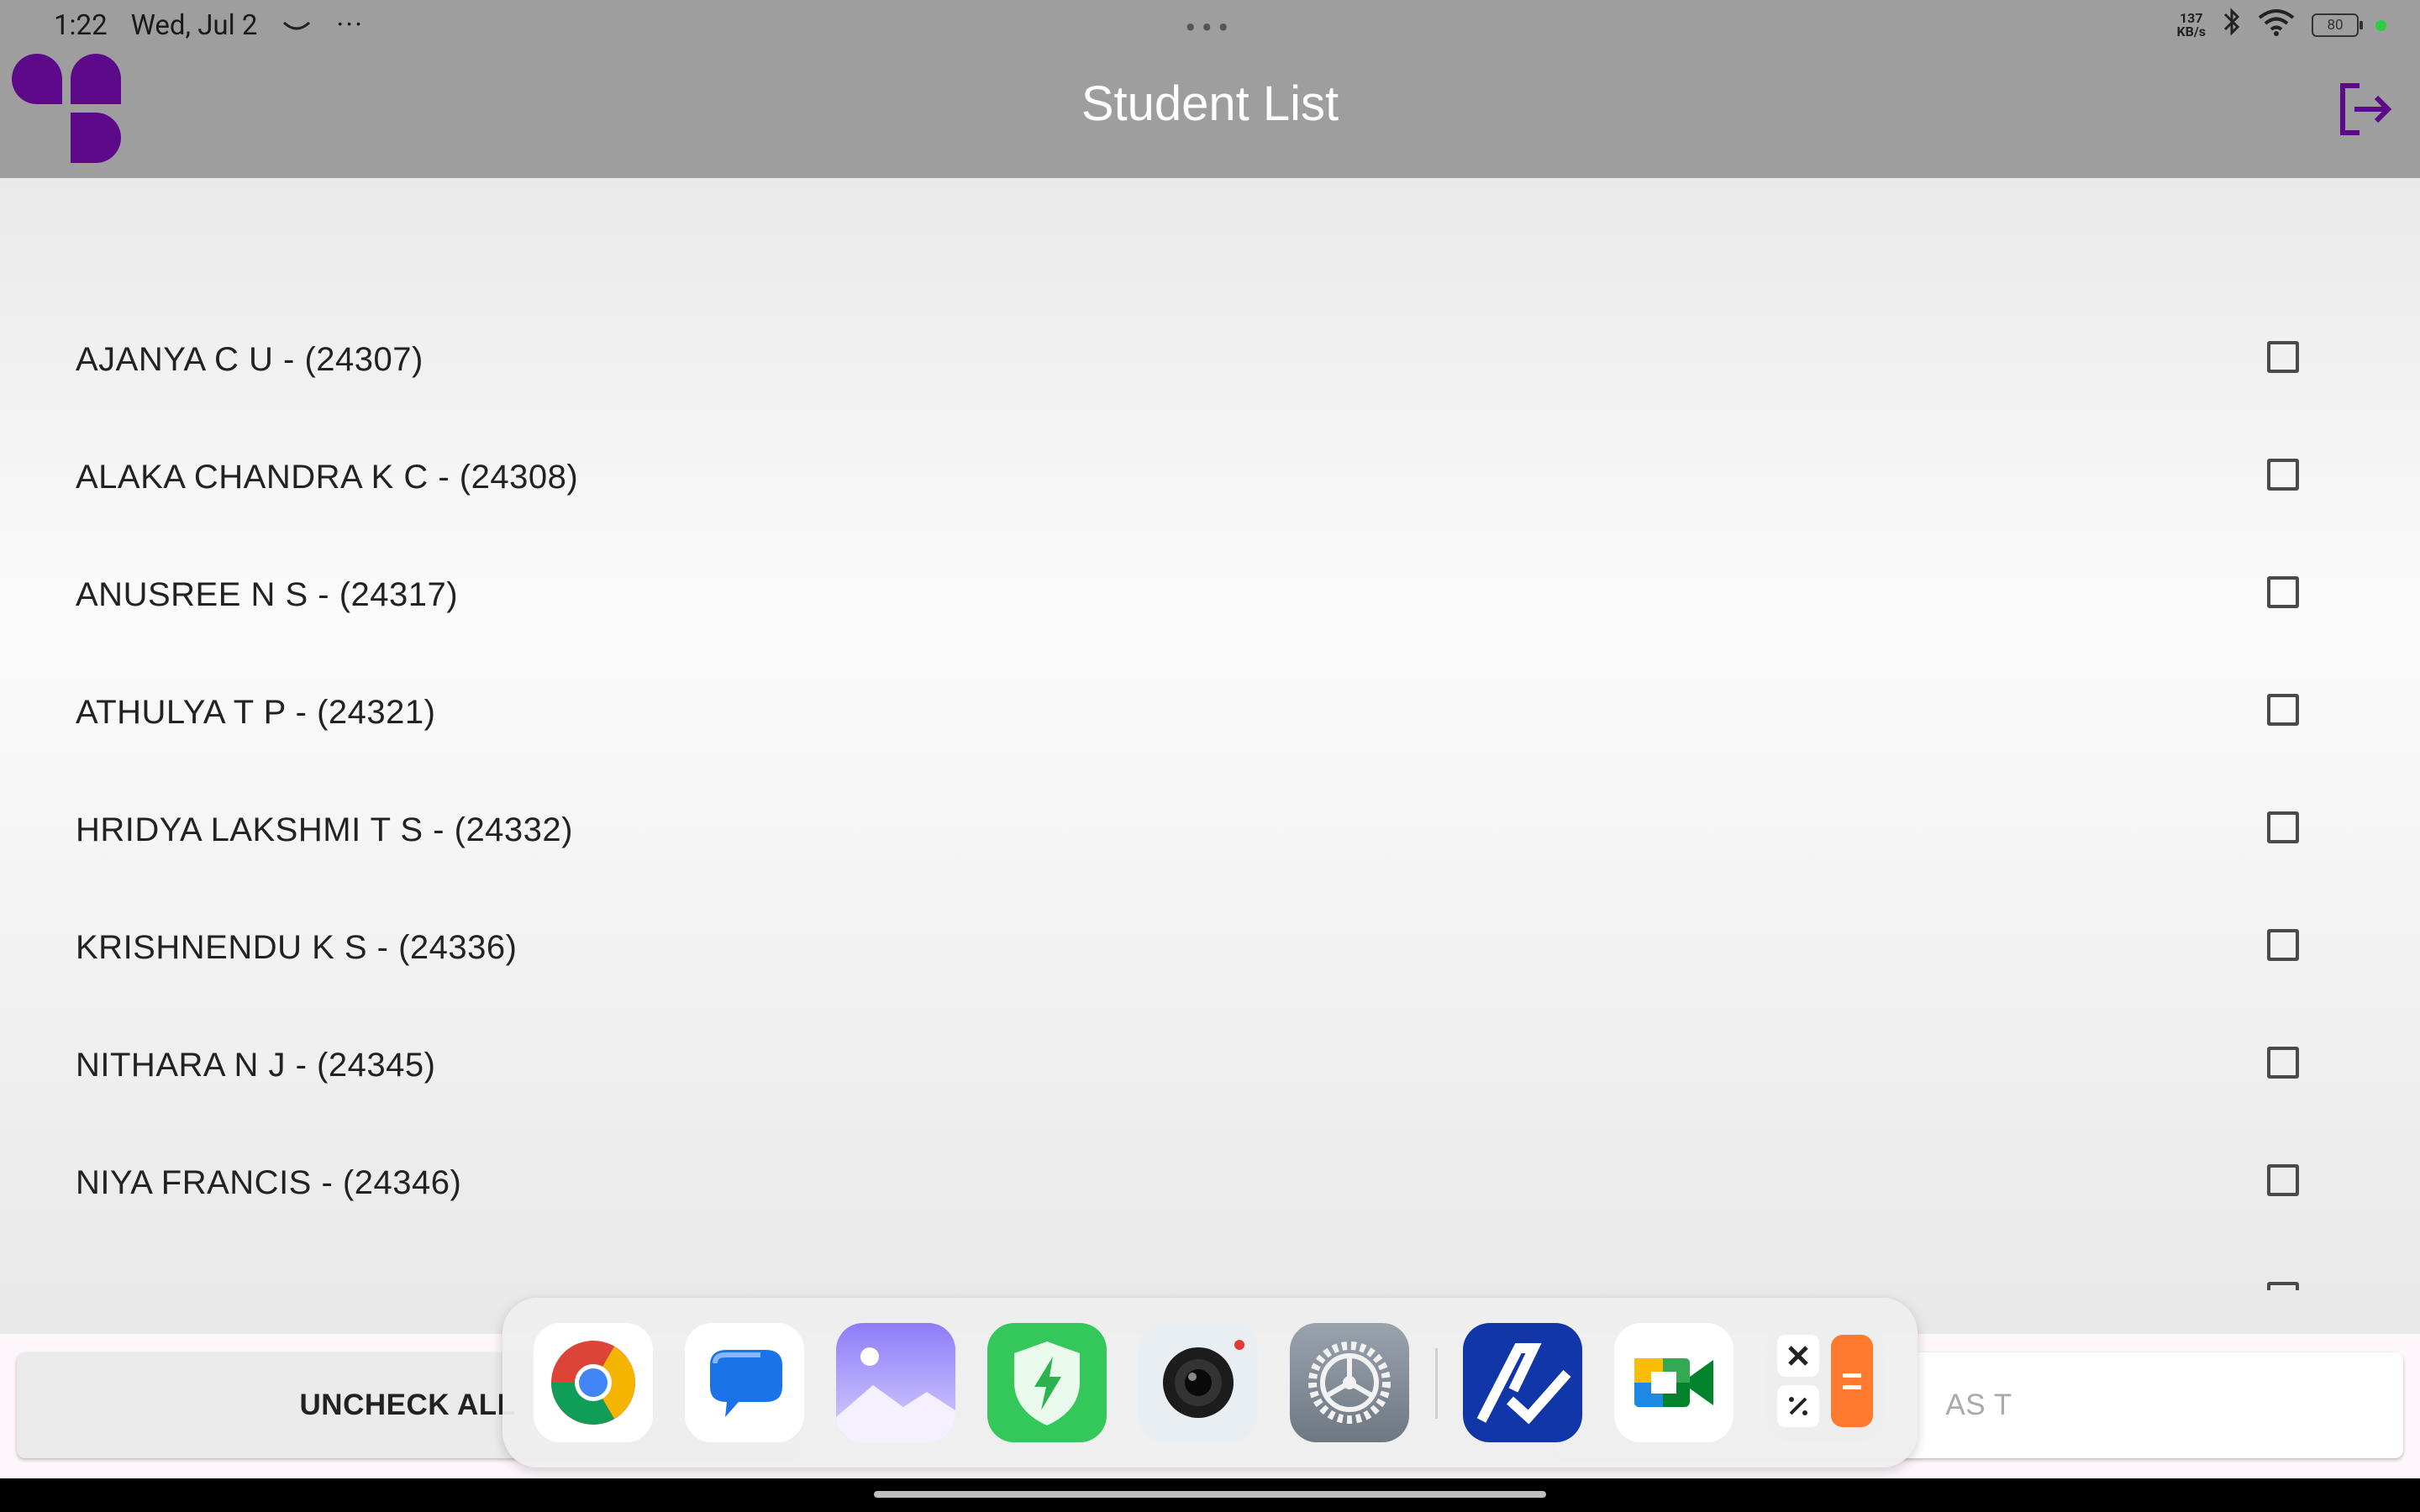 This screenshot has height=1512, width=2420. Describe the element at coordinates (1210, 1068) in the screenshot. I see `student-row: NITHARA N J - (24345)` at that location.